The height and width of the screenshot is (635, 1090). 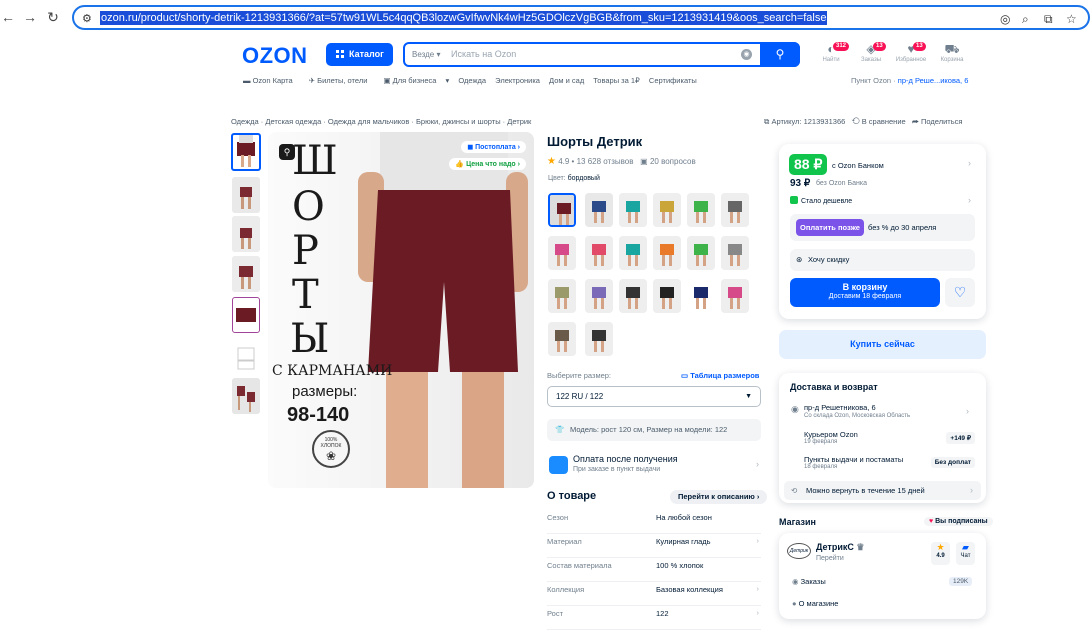 I want to click on shop-logo: Детрик, so click(x=799, y=551).